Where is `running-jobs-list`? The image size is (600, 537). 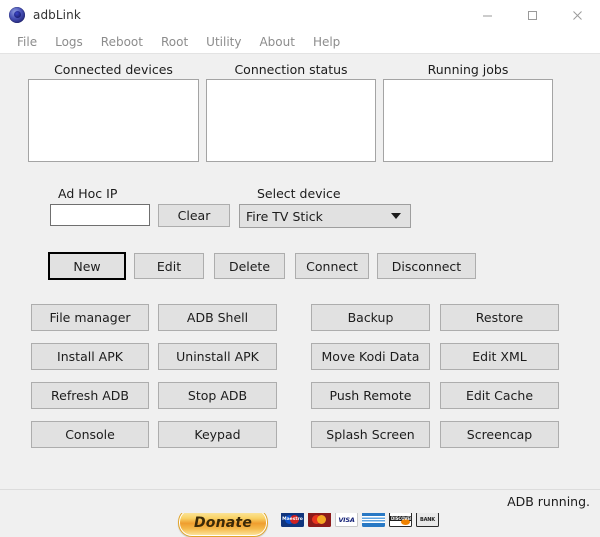
running-jobs-list is located at coordinates (468, 120).